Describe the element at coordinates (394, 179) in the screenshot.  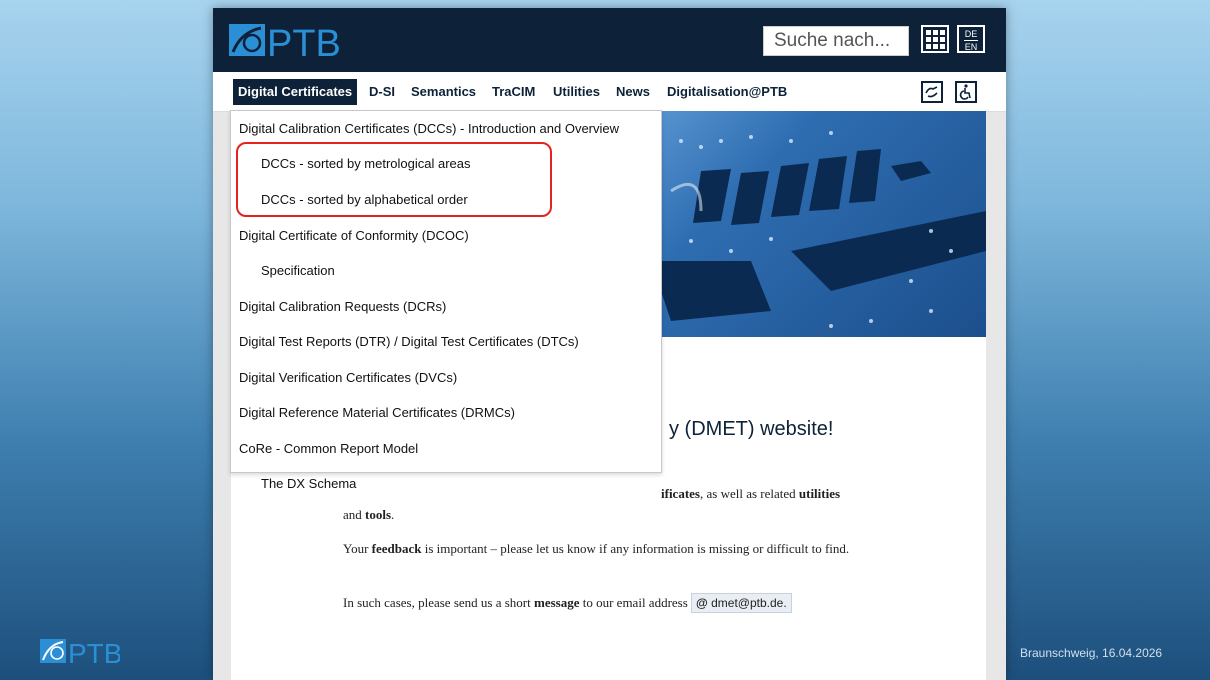
I see `red-highlight-box` at that location.